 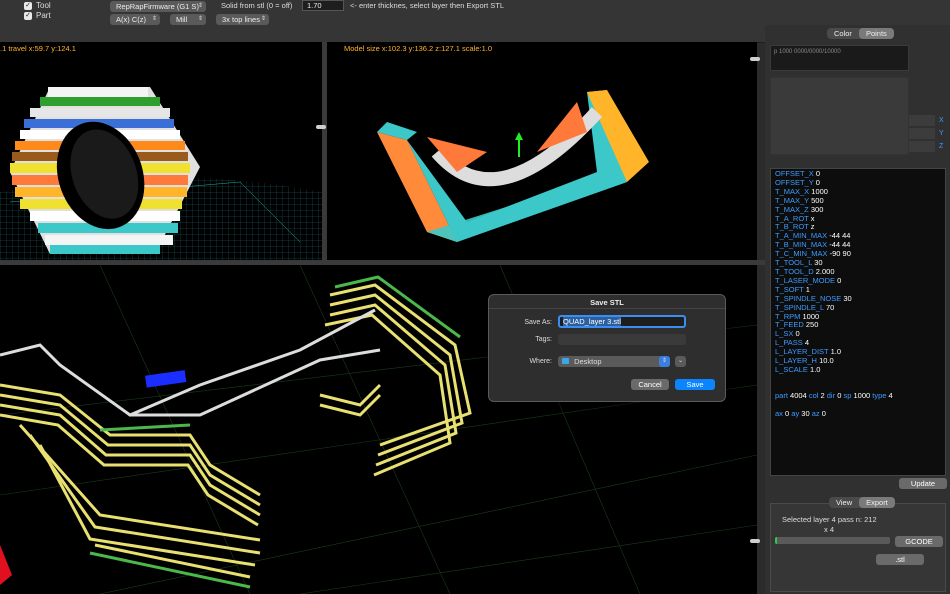 I want to click on param-value: 30, so click(x=818, y=263).